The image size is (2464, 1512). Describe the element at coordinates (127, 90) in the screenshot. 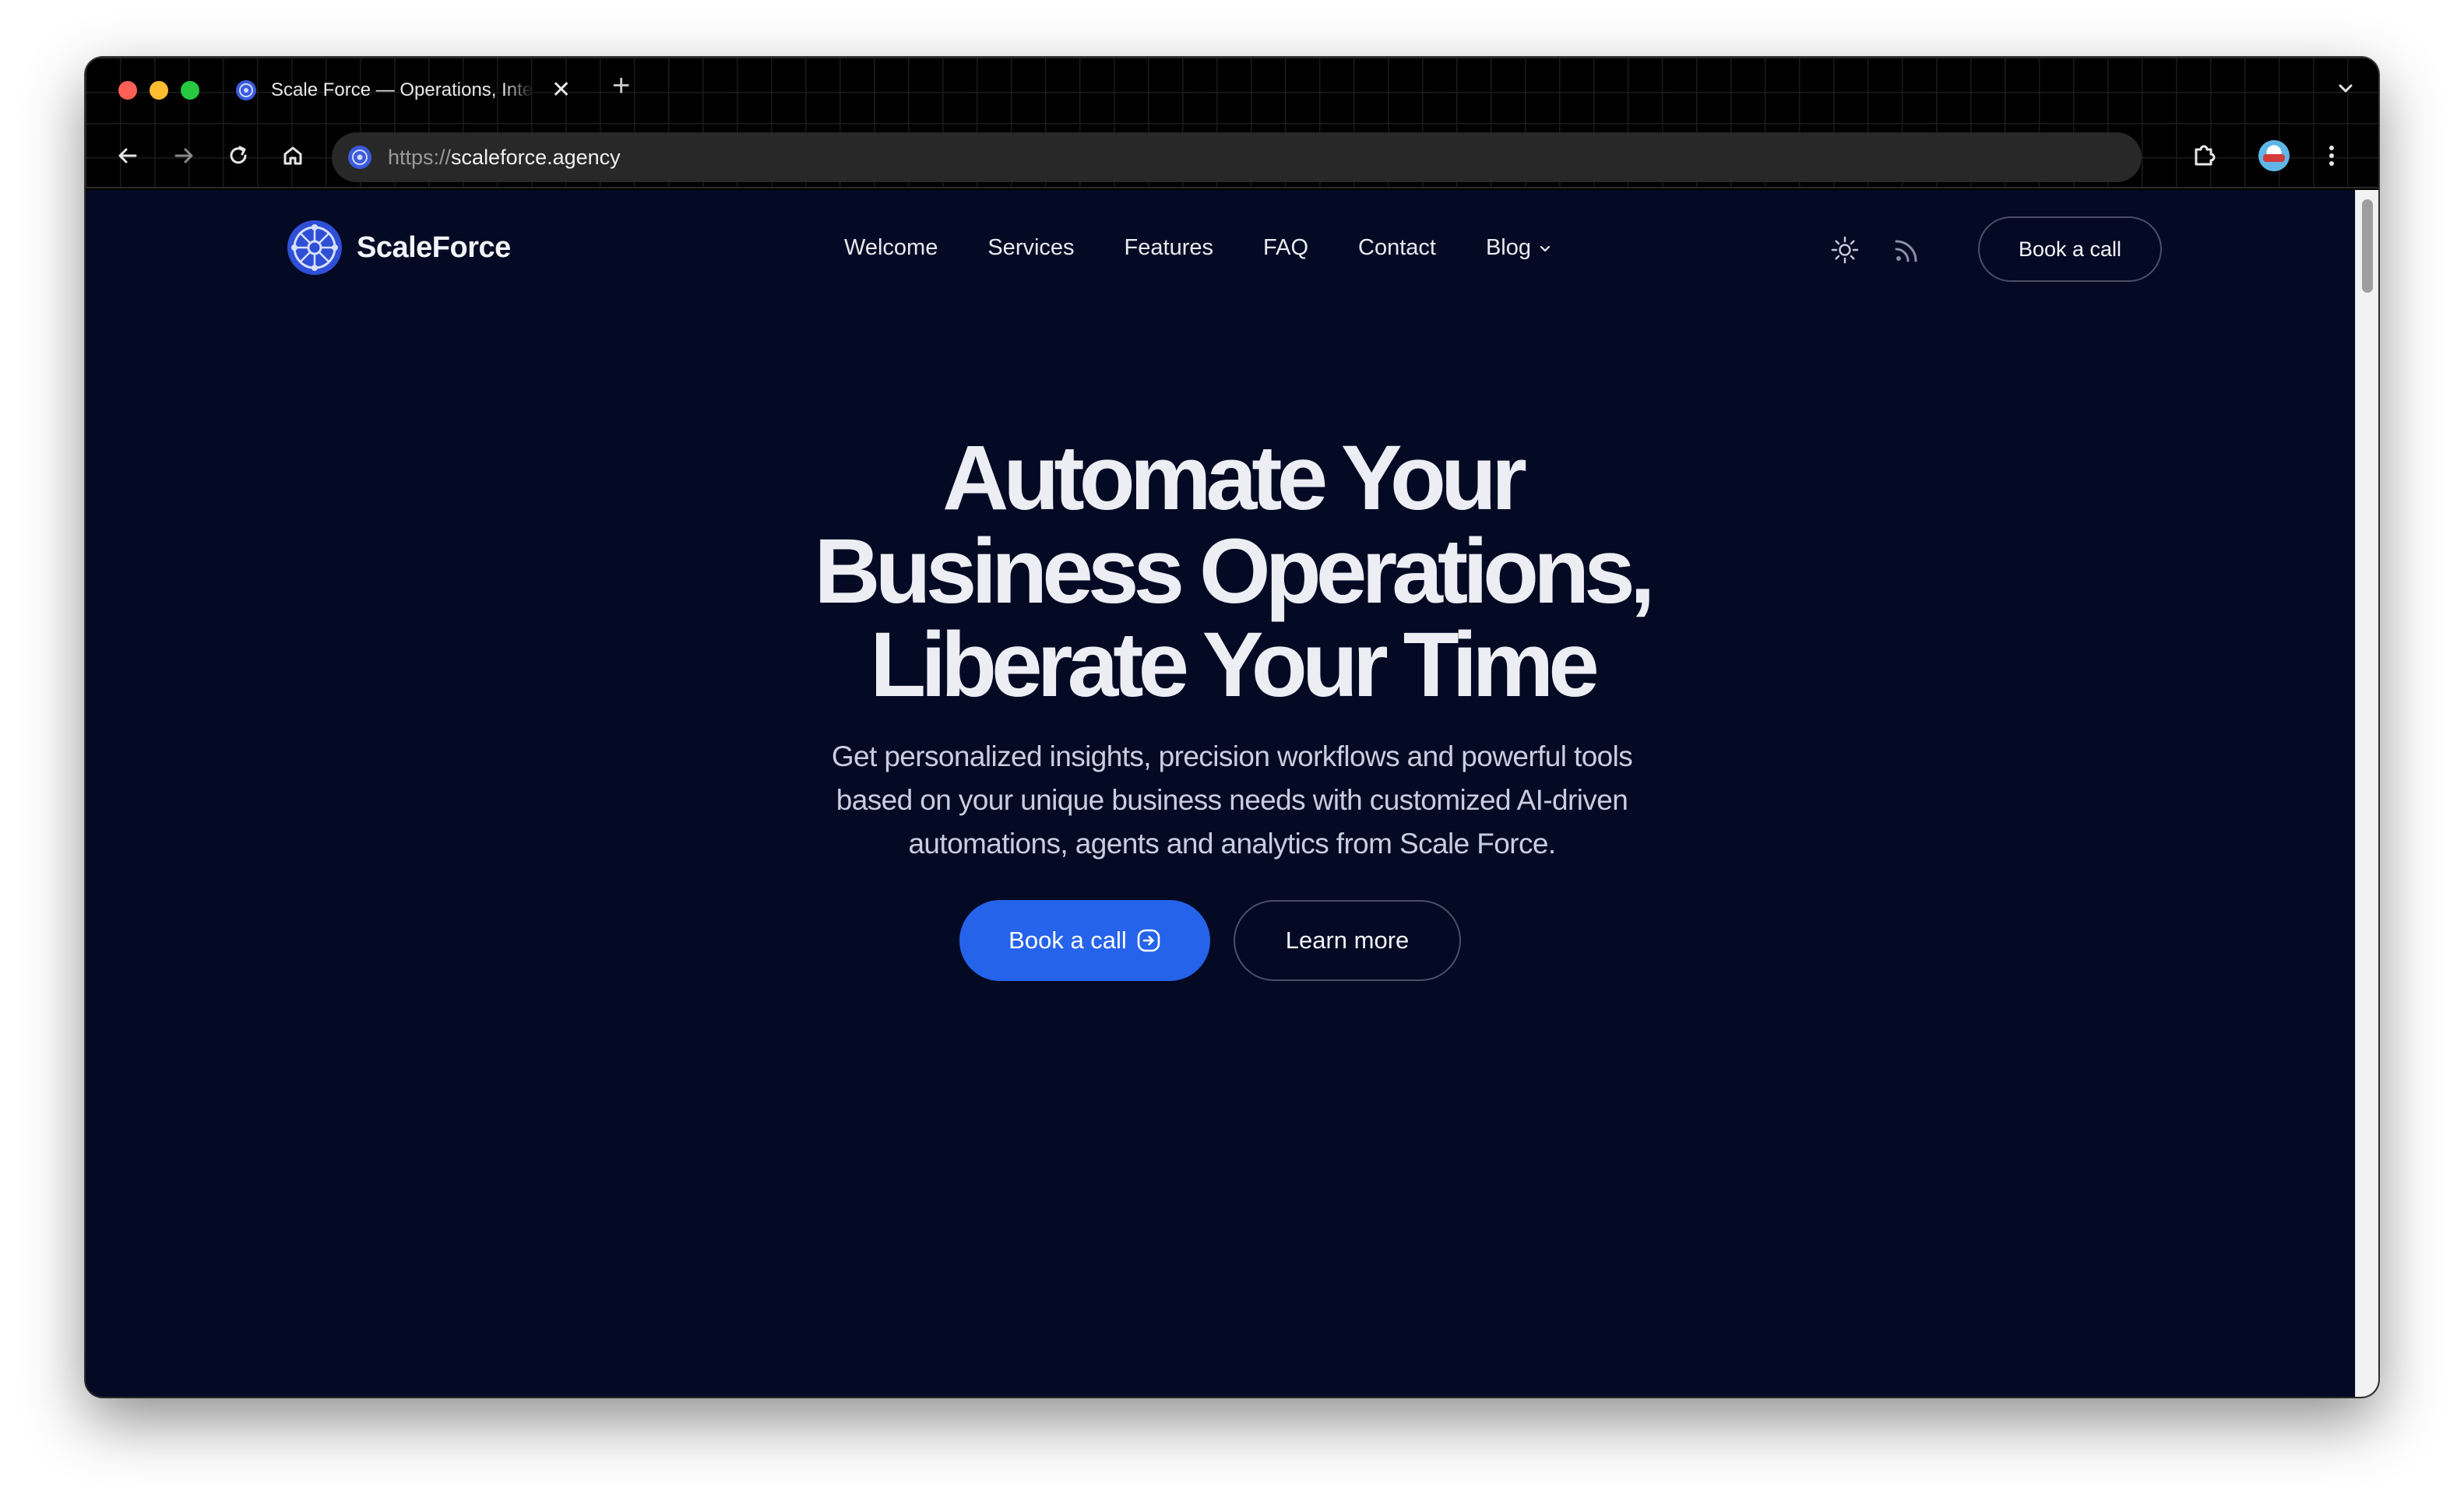

I see `window-close-button` at that location.